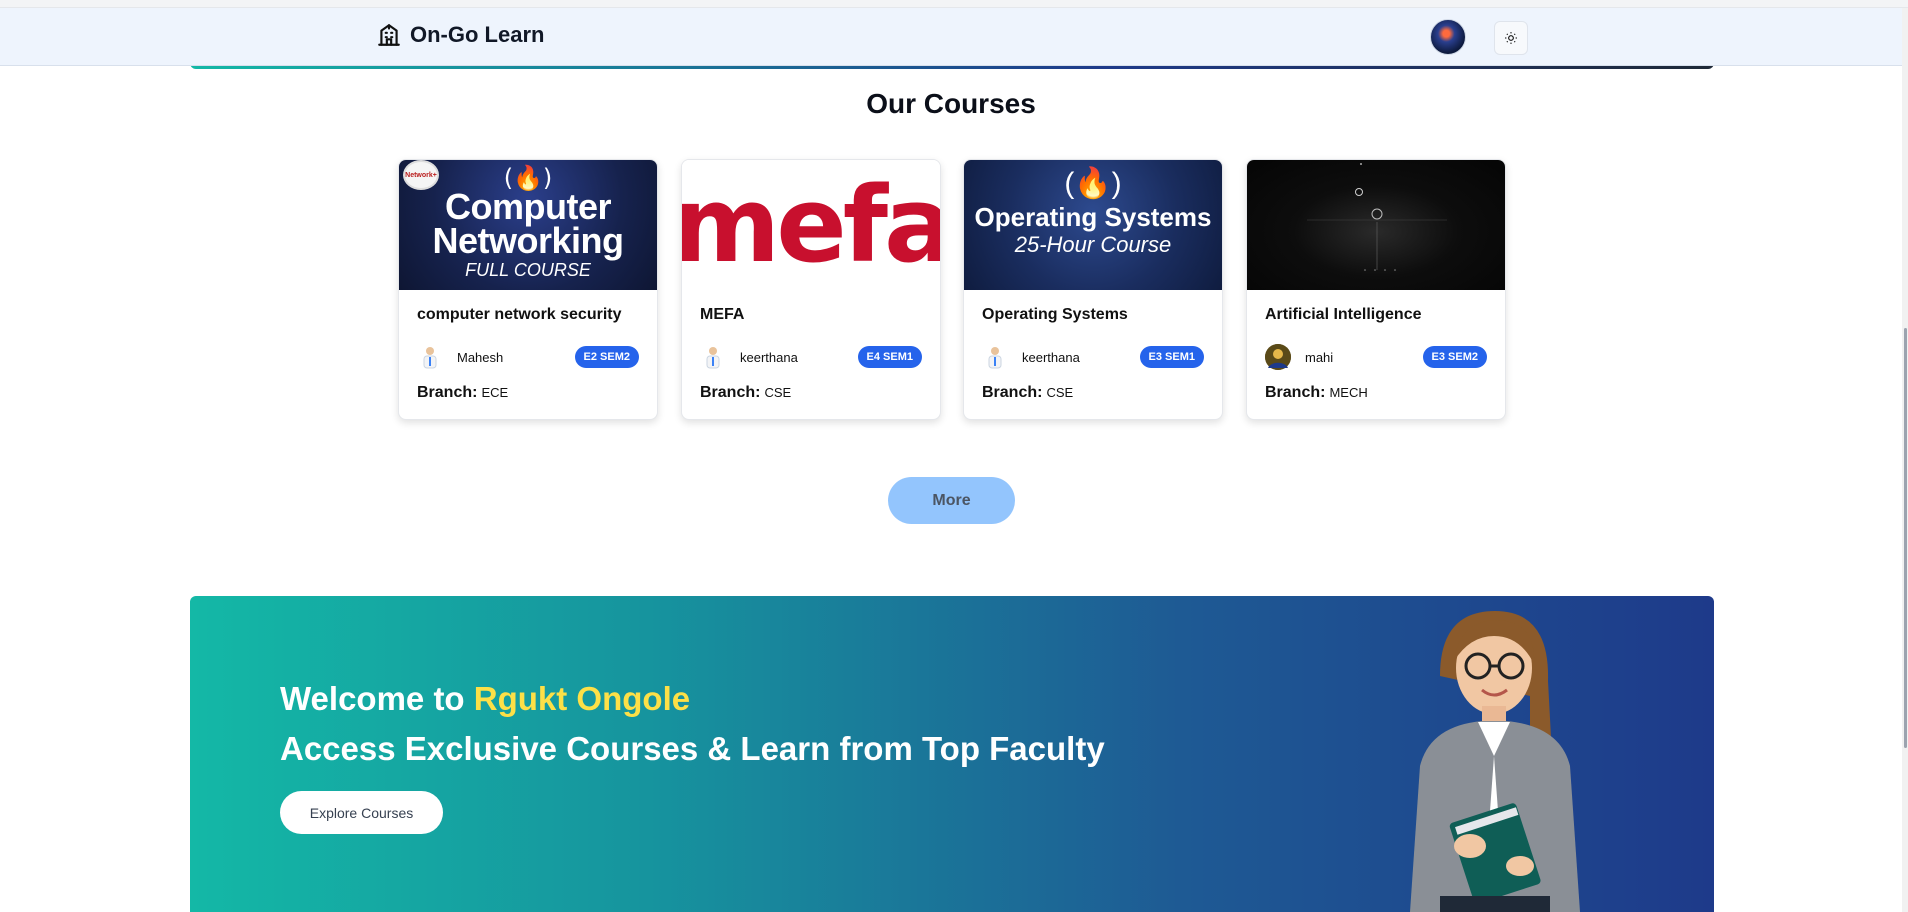 The image size is (1908, 912). What do you see at coordinates (951, 500) in the screenshot?
I see `more-button: More` at bounding box center [951, 500].